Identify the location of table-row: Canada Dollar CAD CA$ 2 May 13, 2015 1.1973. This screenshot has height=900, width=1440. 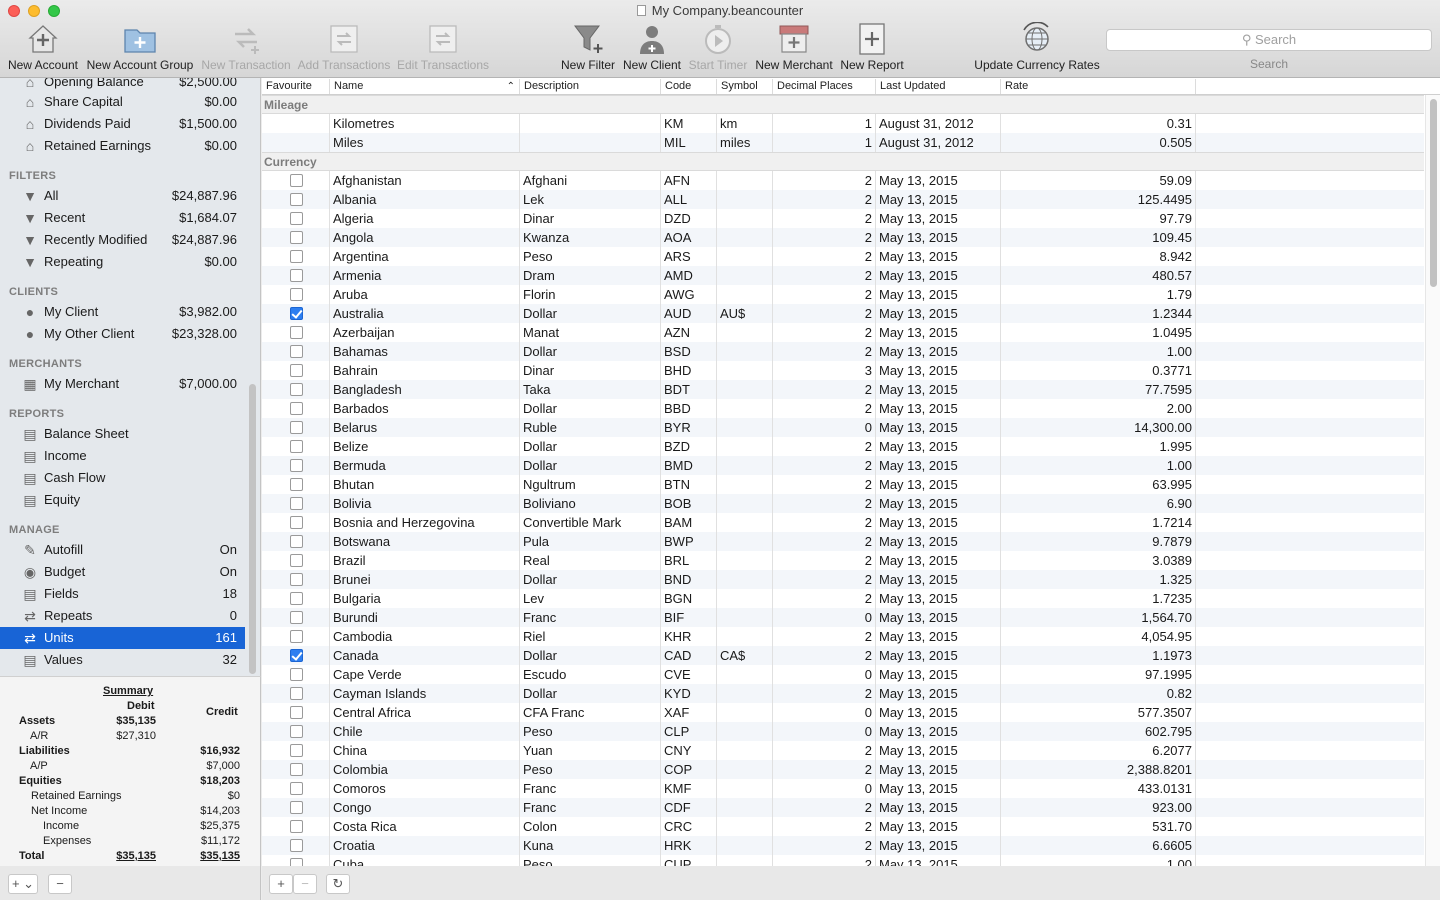
(843, 655).